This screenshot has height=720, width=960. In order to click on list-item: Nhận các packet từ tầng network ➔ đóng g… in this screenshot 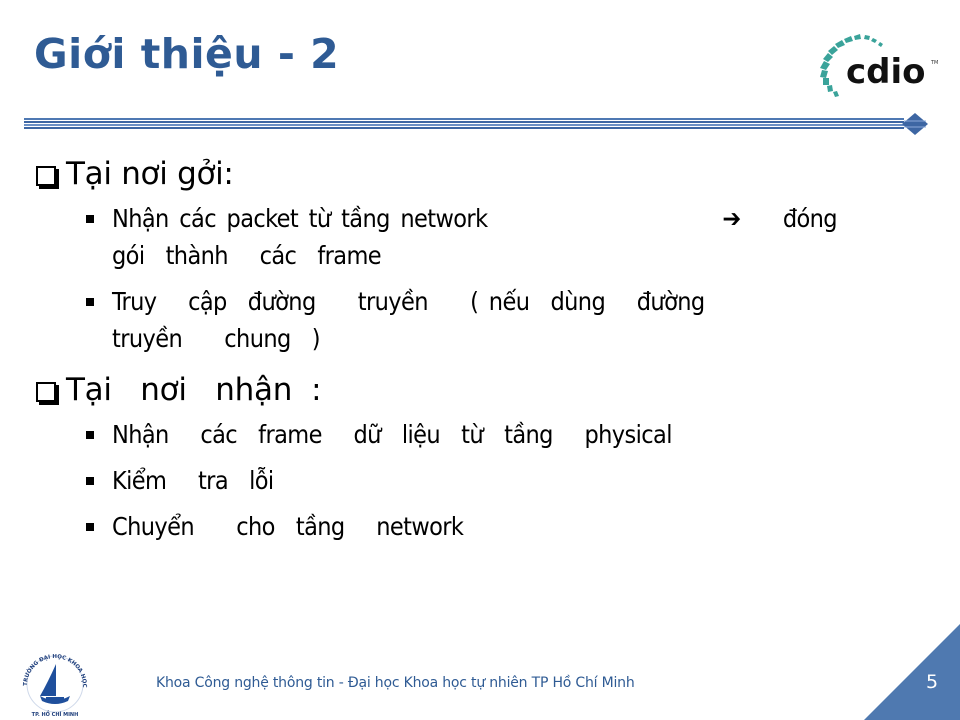, I will do `click(451, 237)`.